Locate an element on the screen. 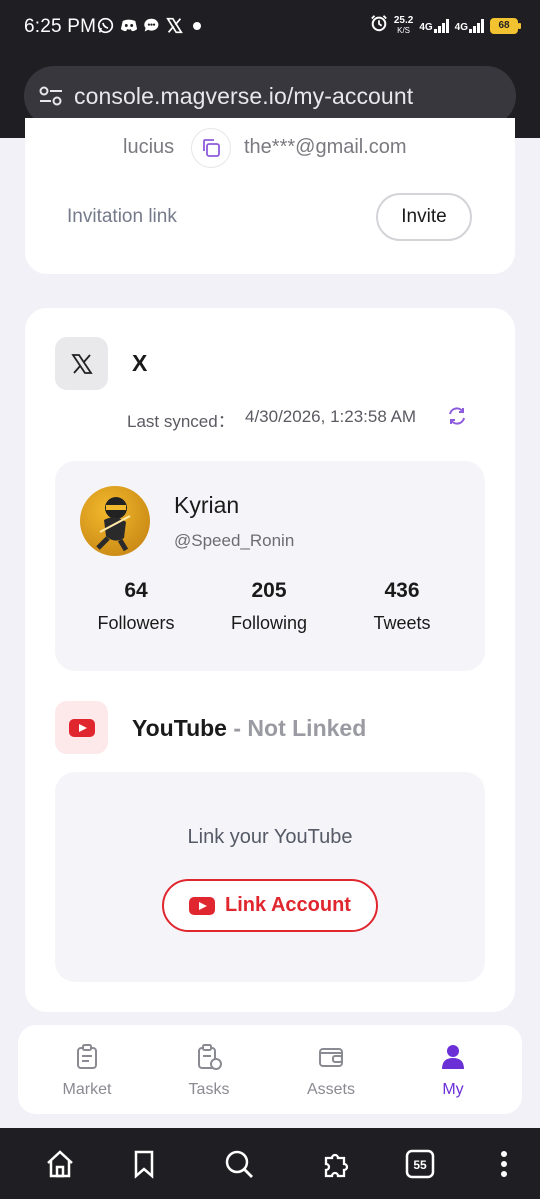  network-type-2: 4G is located at coordinates (461, 27).